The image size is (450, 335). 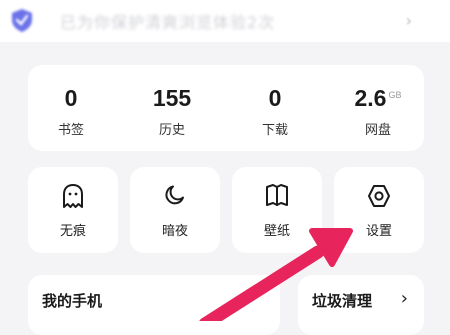 I want to click on annotation-arrow, so click(x=276, y=274).